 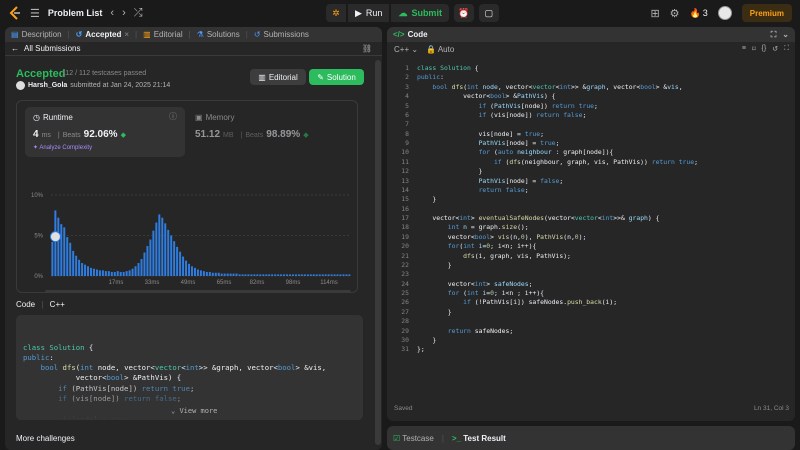 What do you see at coordinates (252, 134) in the screenshot?
I see `memory-stats: 51.12 MB | Beats 98.89% ◆` at bounding box center [252, 134].